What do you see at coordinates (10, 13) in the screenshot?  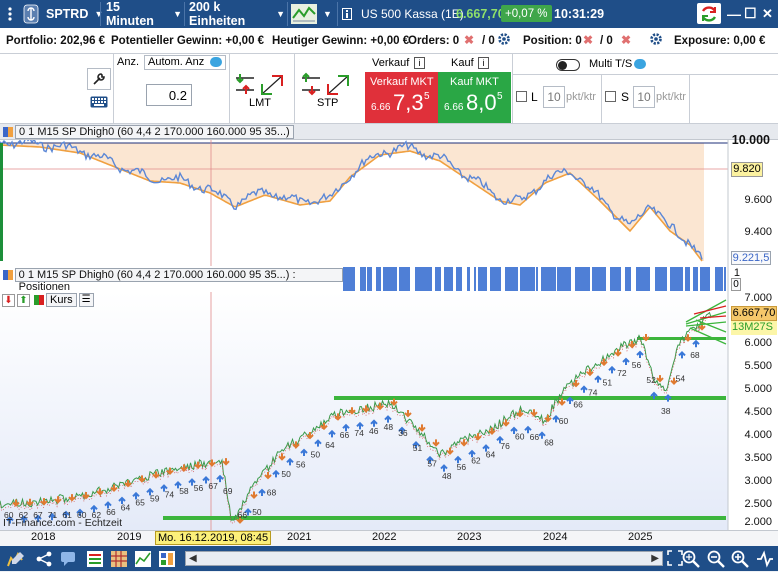 I see `menu-icon` at bounding box center [10, 13].